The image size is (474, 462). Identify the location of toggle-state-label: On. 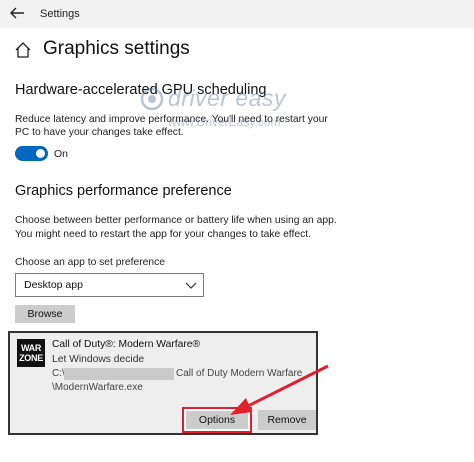
(61, 154).